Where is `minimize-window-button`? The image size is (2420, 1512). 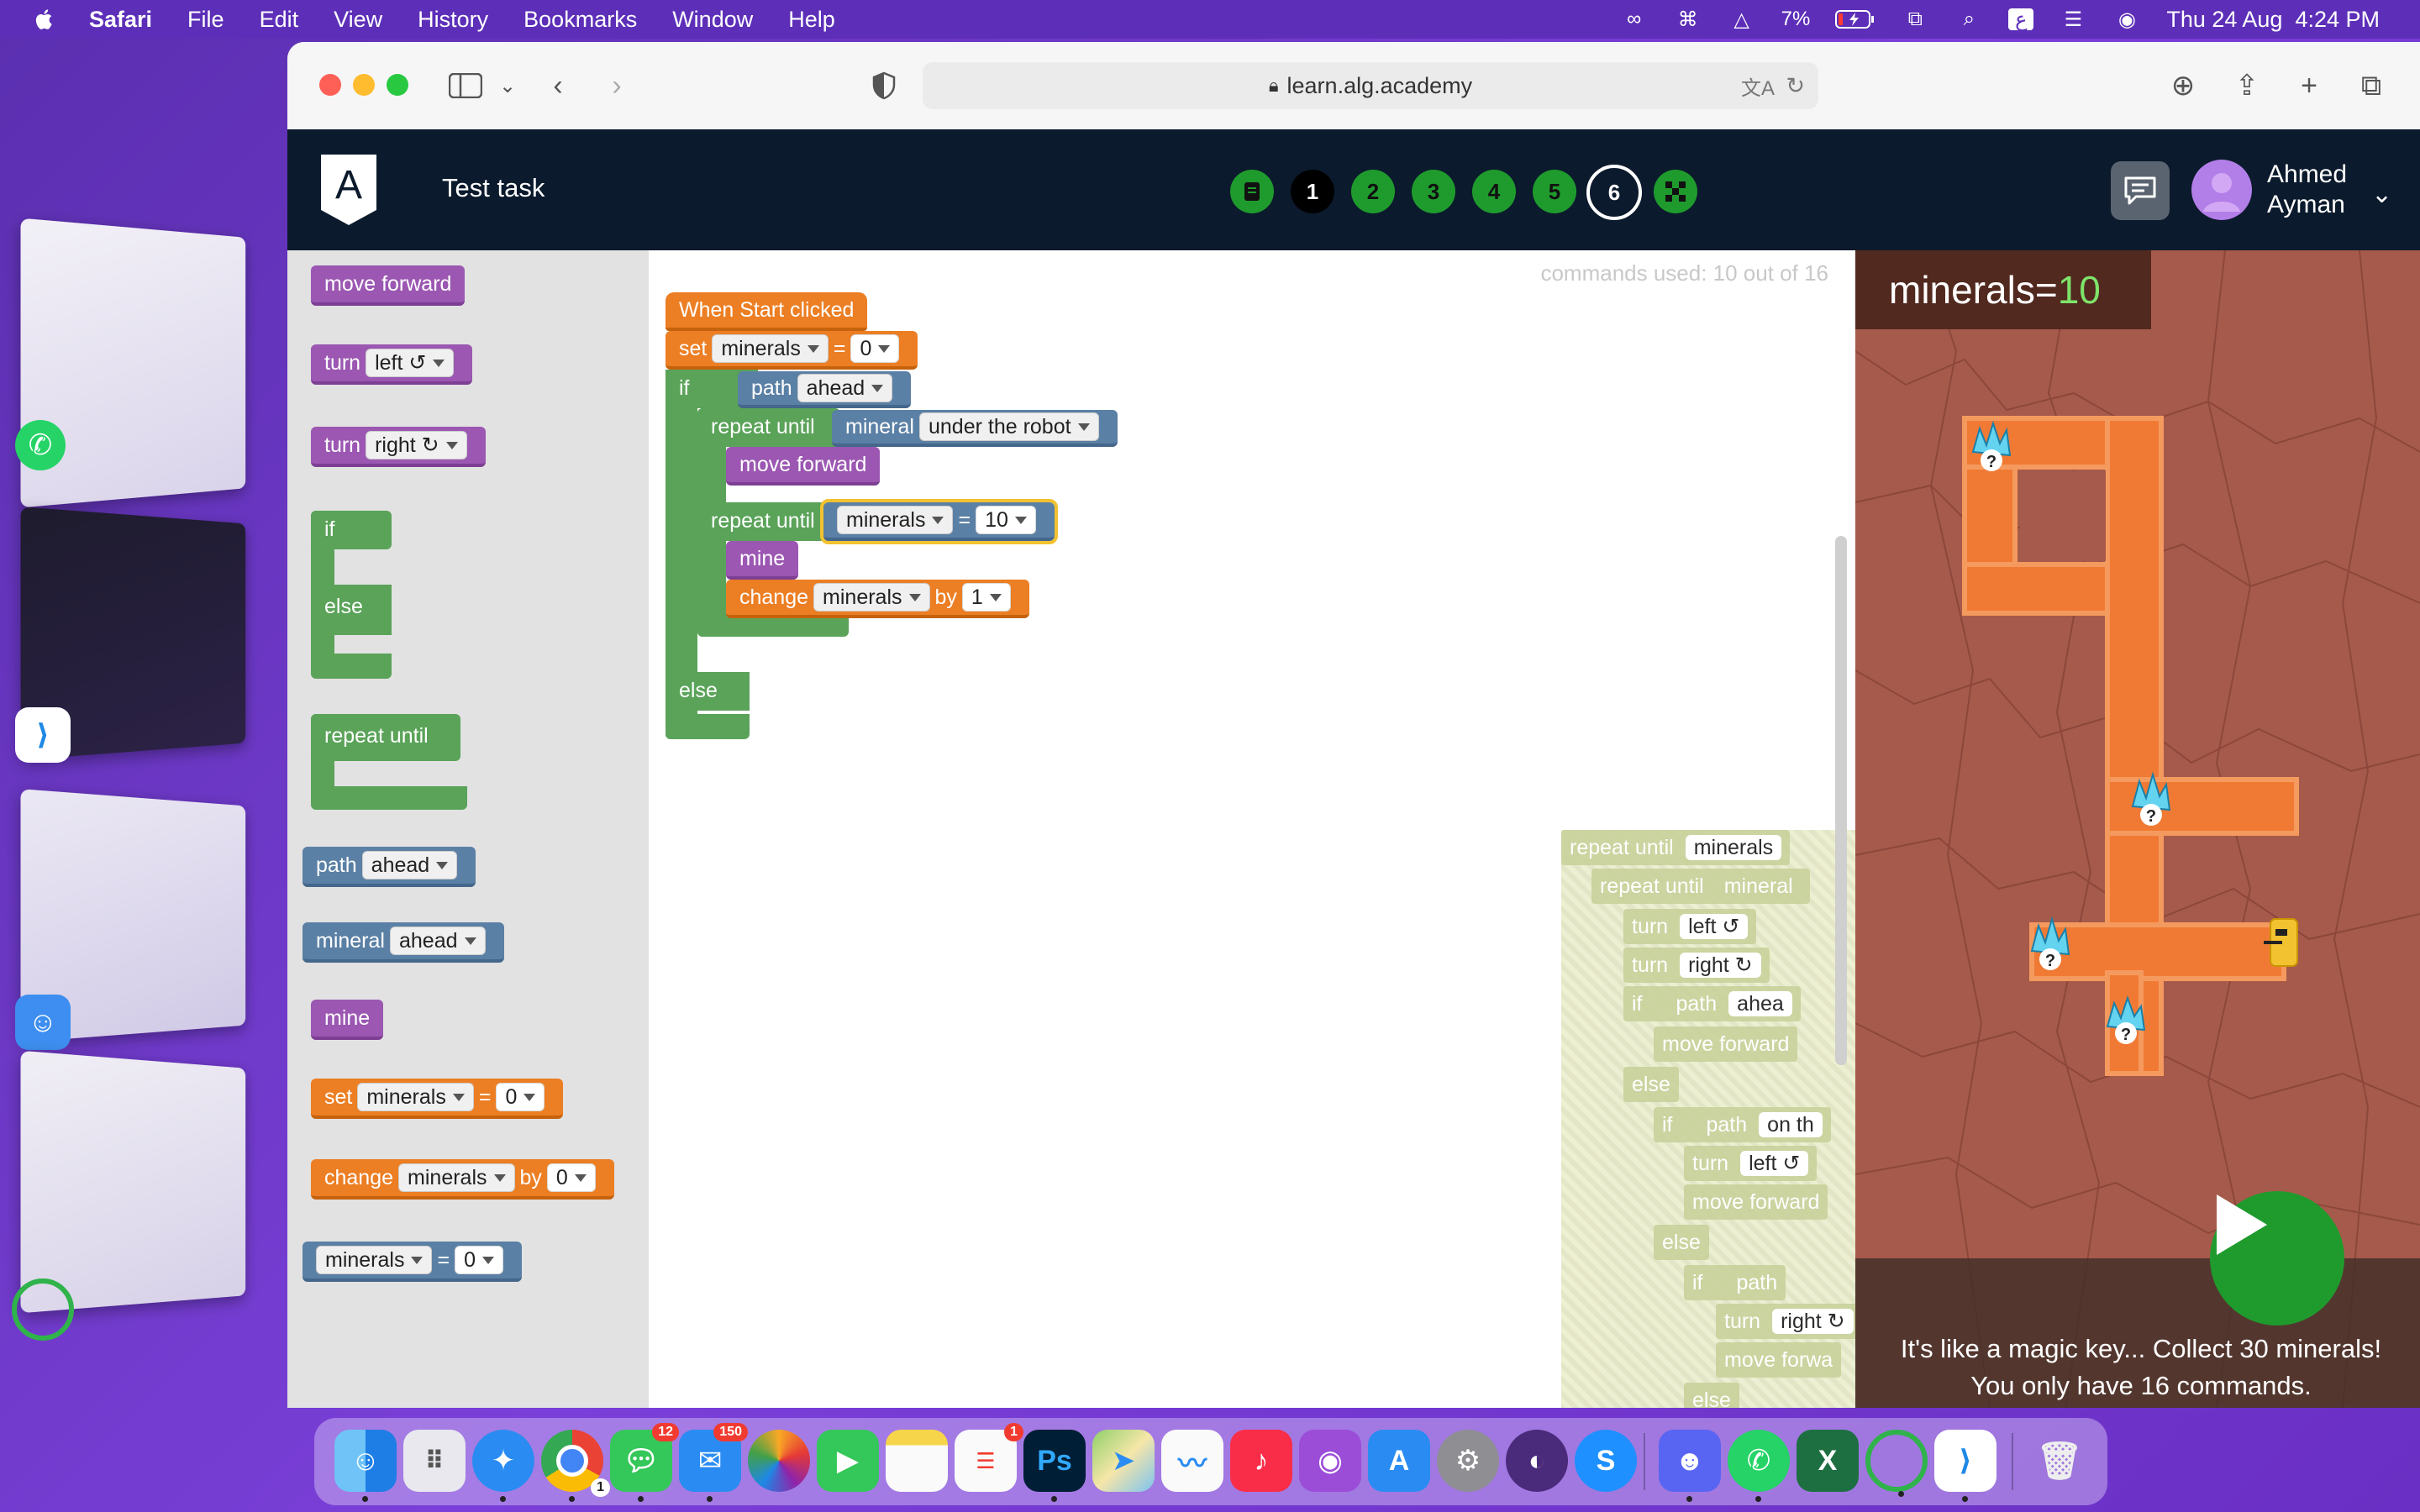
minimize-window-button is located at coordinates (364, 85).